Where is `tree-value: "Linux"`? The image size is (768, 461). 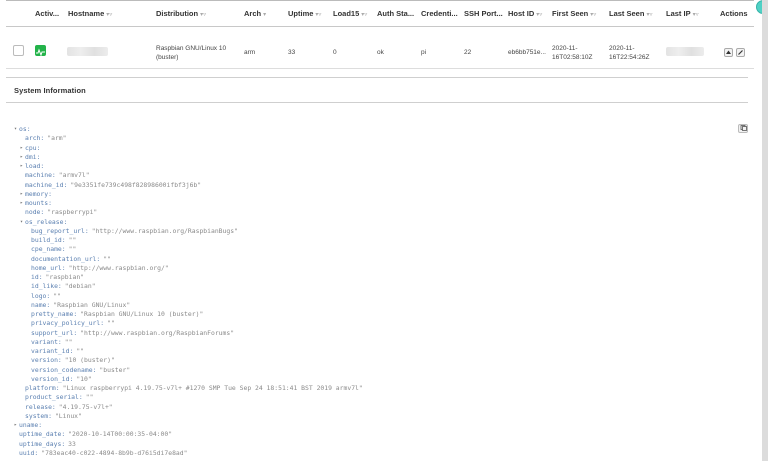 tree-value: "Linux" is located at coordinates (68, 415).